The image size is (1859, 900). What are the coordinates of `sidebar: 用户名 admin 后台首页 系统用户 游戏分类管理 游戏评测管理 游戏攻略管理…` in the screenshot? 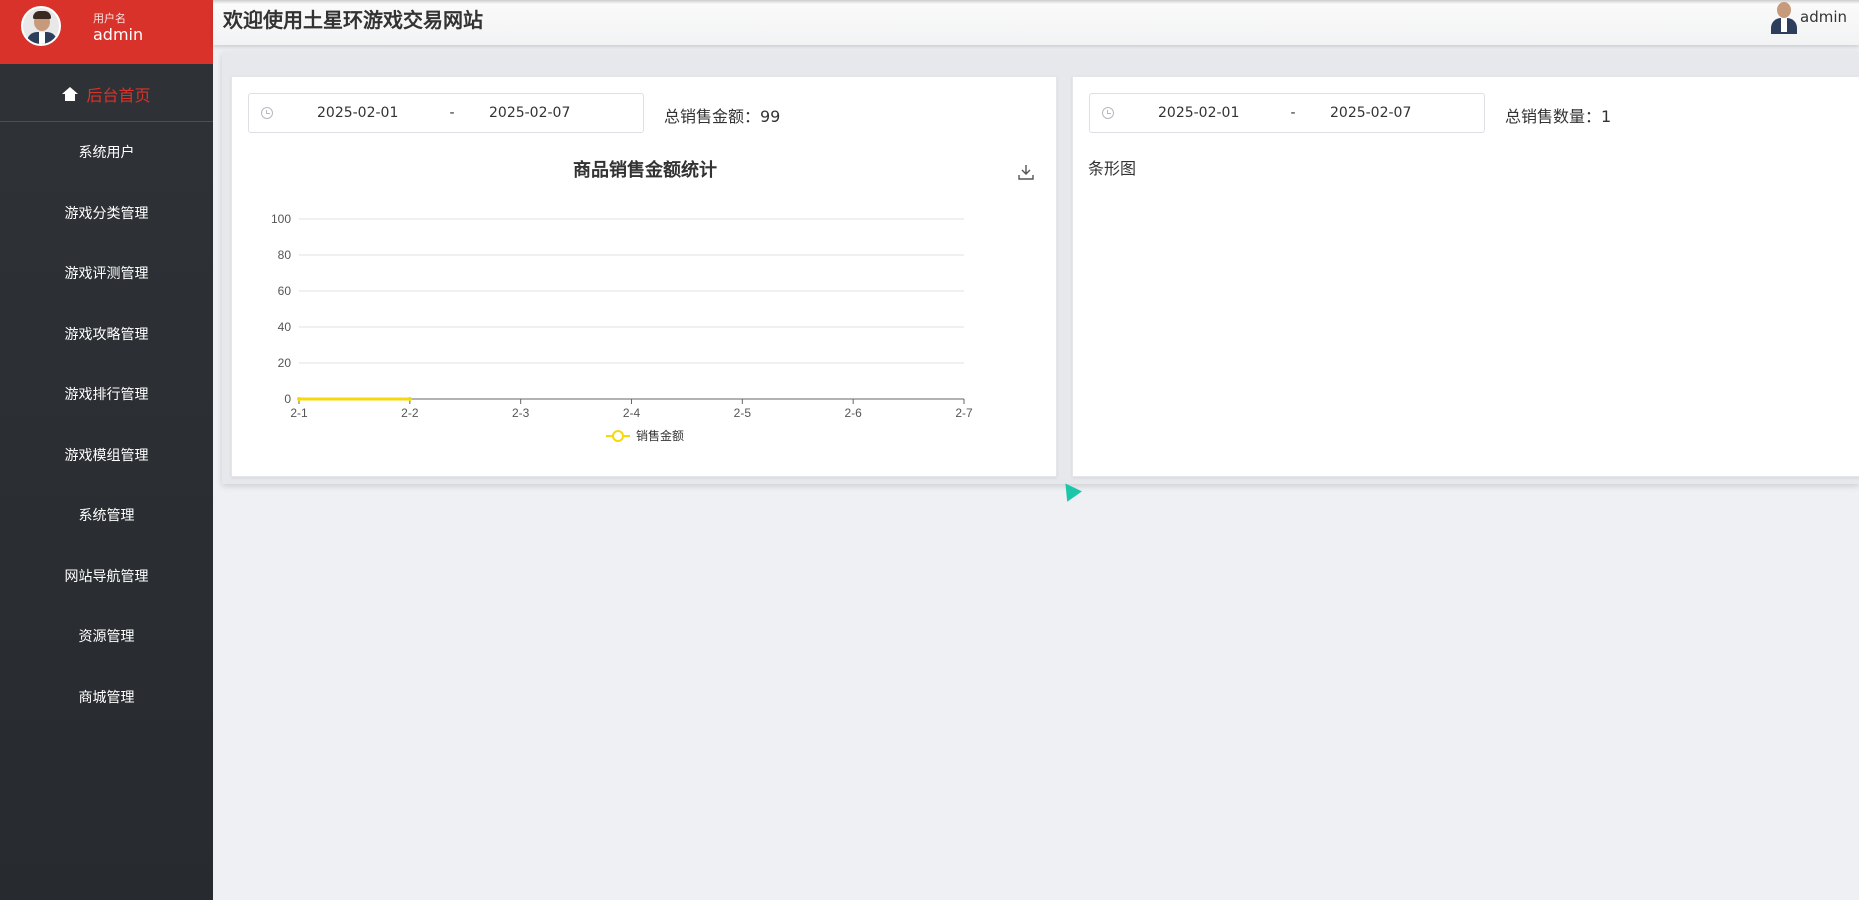 It's located at (106, 450).